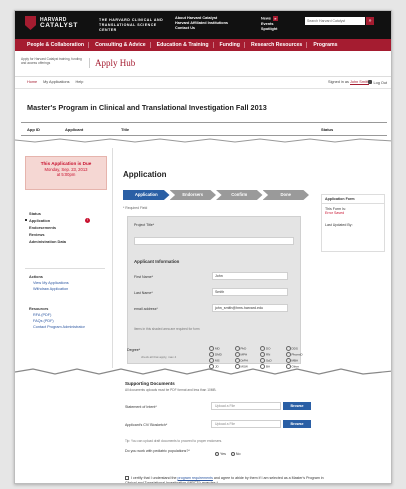  Describe the element at coordinates (222, 360) in the screenshot. I see `degree-option: MS` at that location.